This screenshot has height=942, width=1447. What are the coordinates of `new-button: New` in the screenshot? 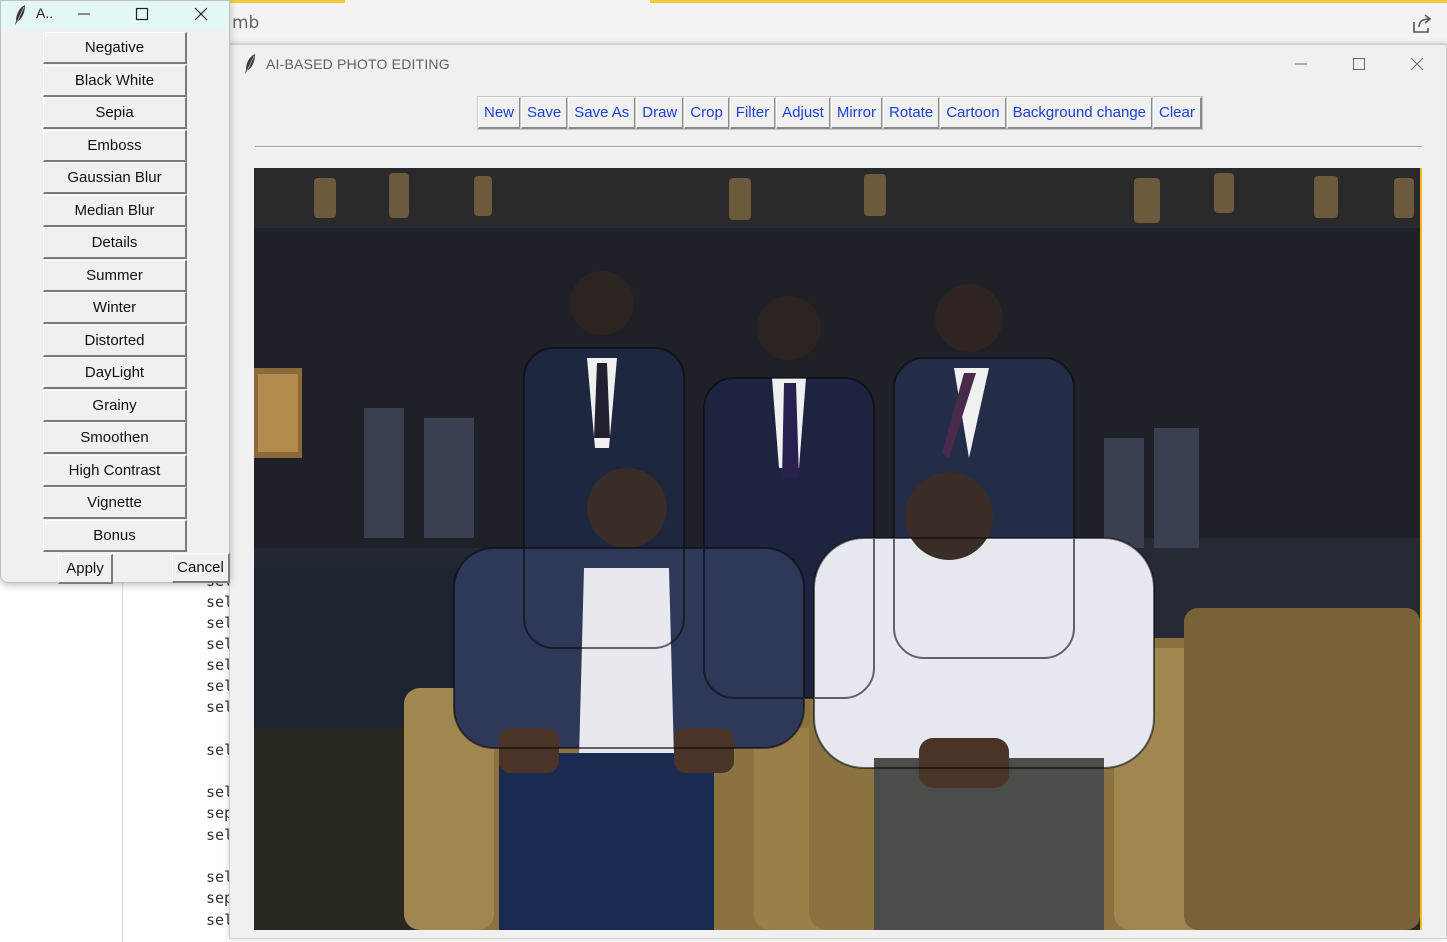 It's located at (499, 113).